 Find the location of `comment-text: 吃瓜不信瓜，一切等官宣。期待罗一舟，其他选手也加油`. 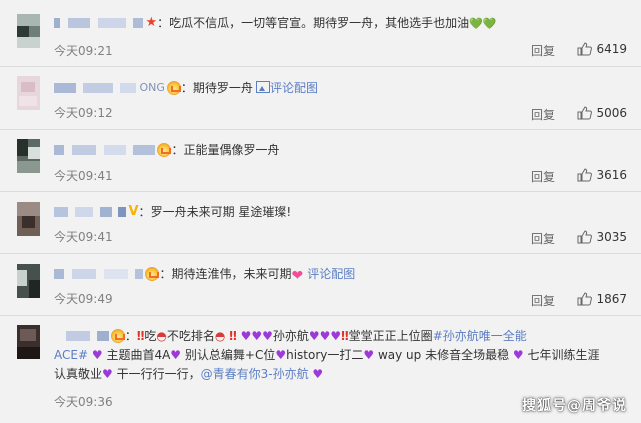

comment-text: 吃瓜不信瓜，一切等官宣。期待罗一舟，其他选手也加油 is located at coordinates (319, 23).